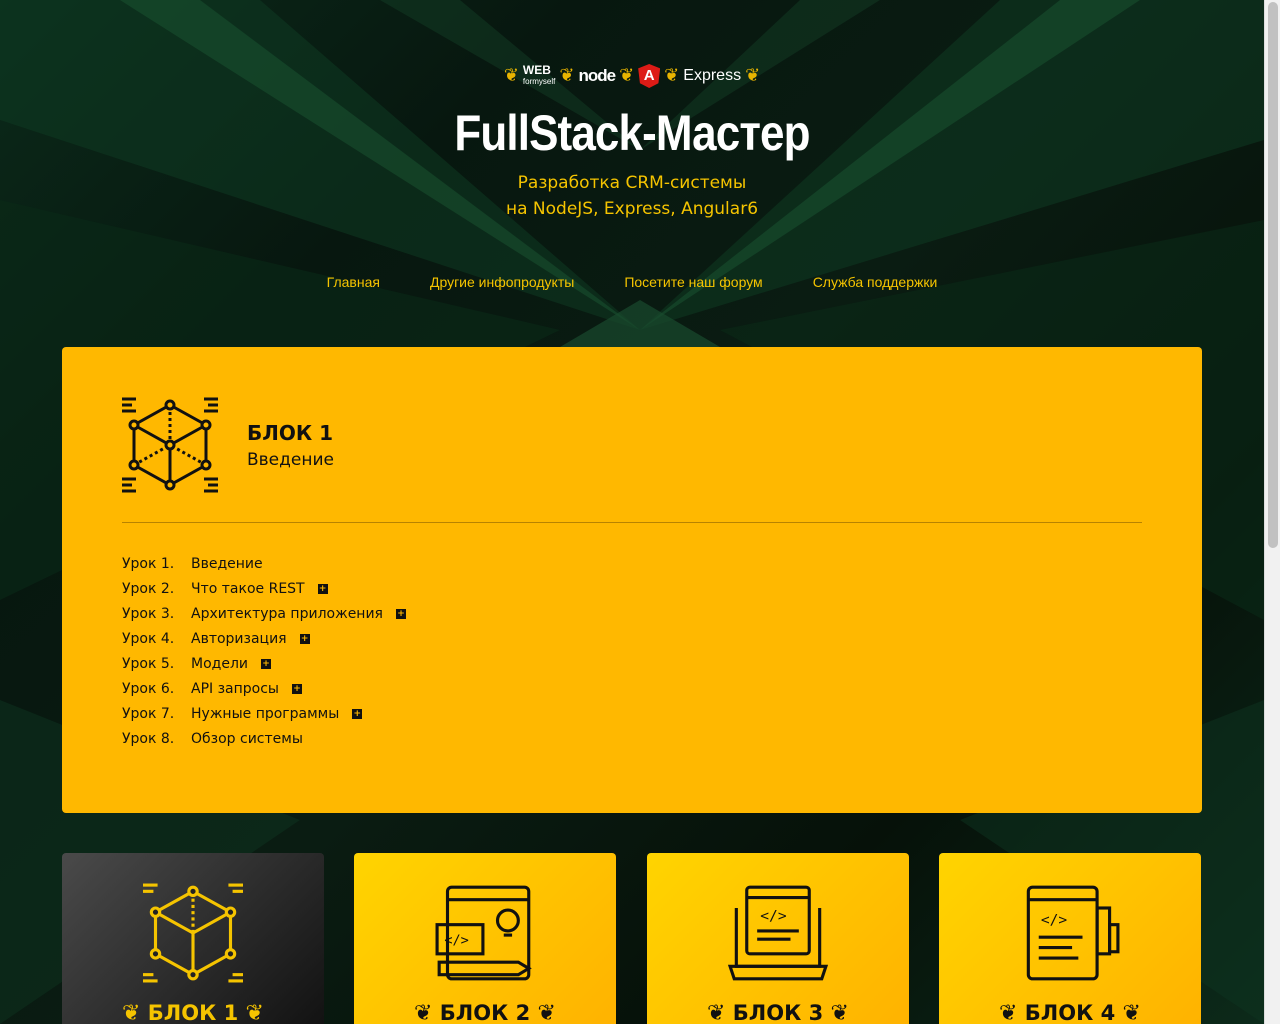 The width and height of the screenshot is (1280, 1024). Describe the element at coordinates (1073, 933) in the screenshot. I see `phone-code-icon: </>` at that location.